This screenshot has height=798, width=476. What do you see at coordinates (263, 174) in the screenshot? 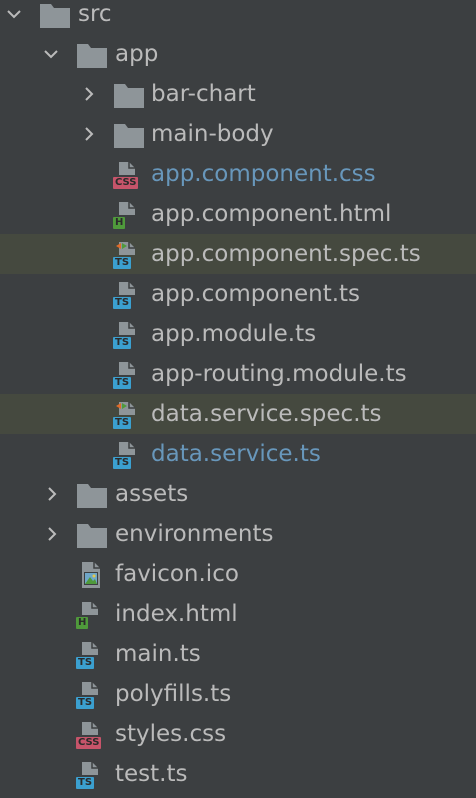
I see `tree-item-label: app.component.css` at bounding box center [263, 174].